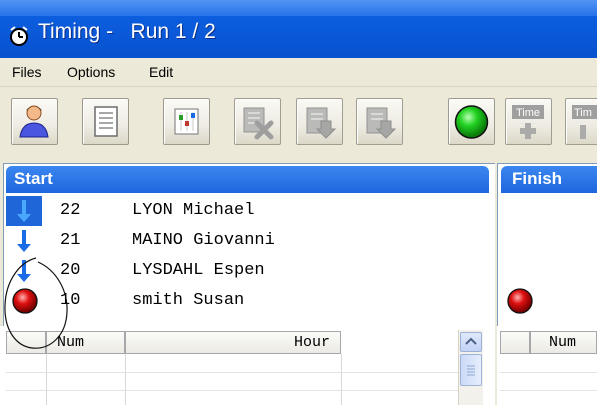  I want to click on start-row-name: smith Susan, so click(188, 300).